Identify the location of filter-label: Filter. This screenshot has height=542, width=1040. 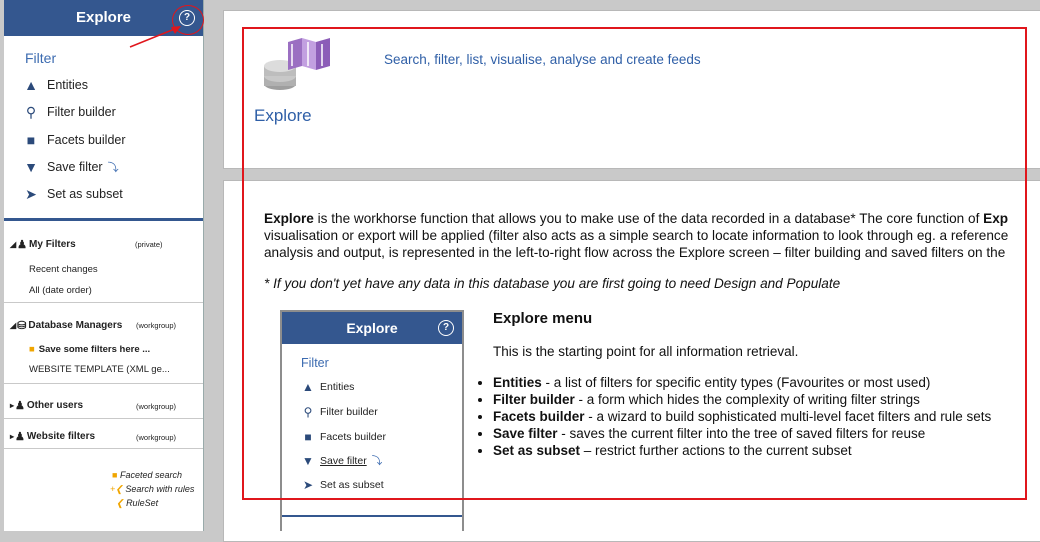
(41, 58).